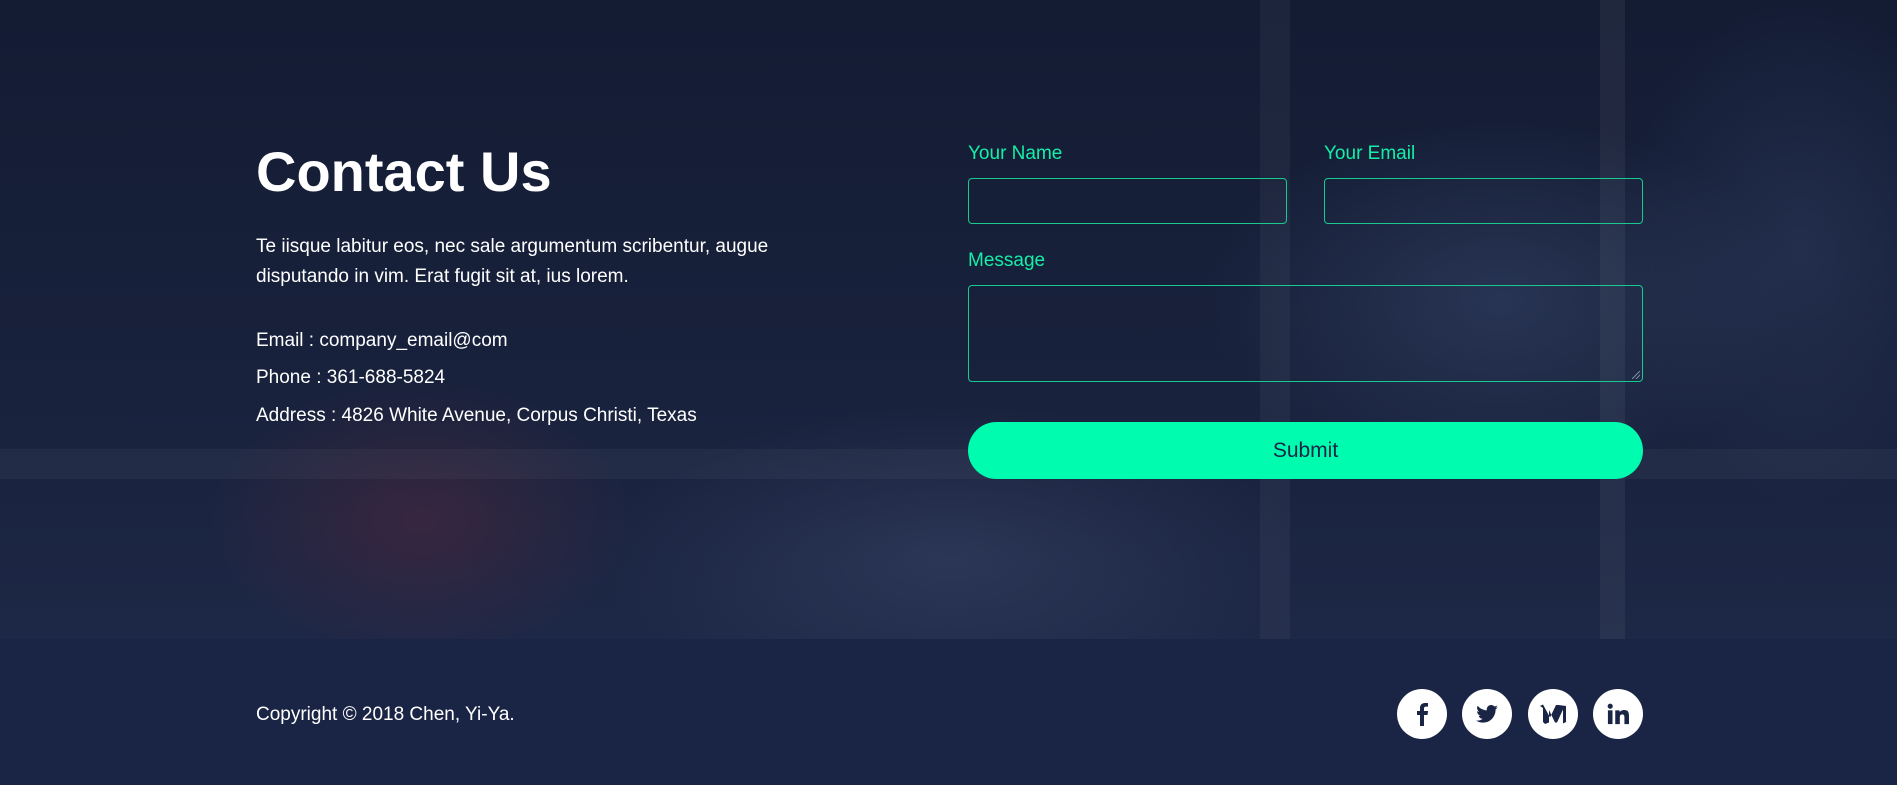 This screenshot has width=1897, height=785. I want to click on name-label: Your Name, so click(1015, 153).